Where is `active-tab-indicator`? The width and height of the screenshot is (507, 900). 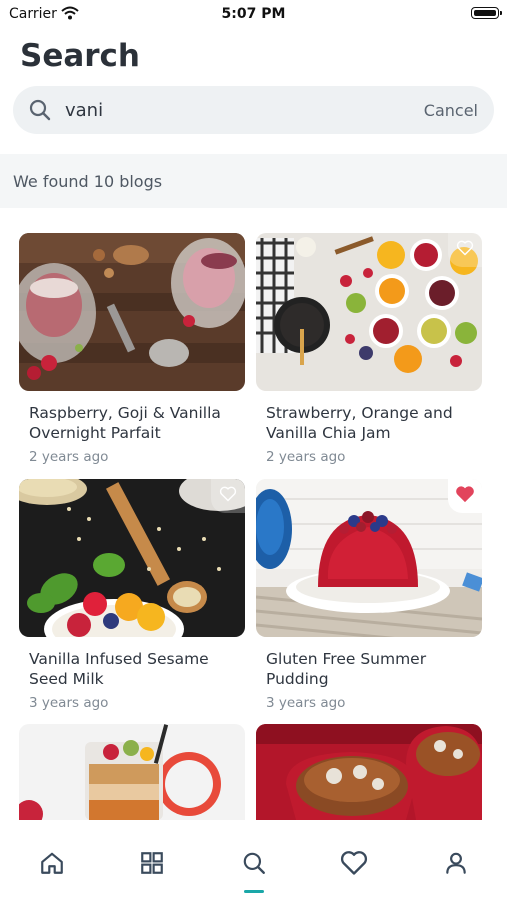 active-tab-indicator is located at coordinates (254, 891).